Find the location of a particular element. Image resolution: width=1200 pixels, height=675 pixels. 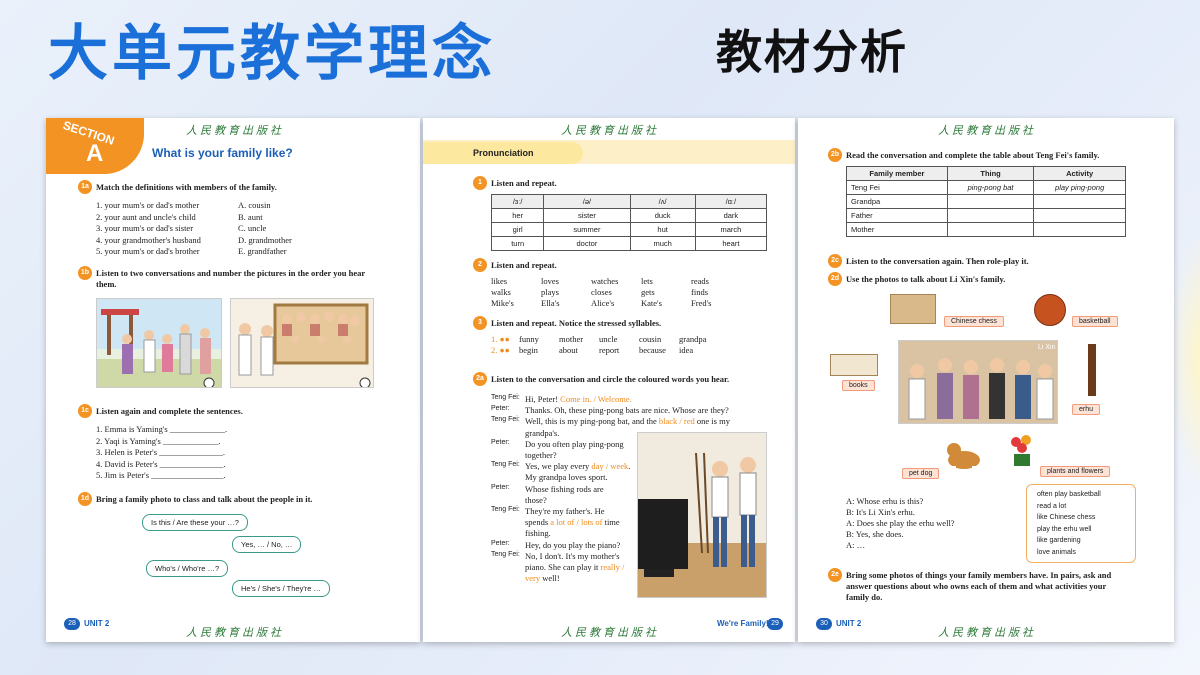

repeat-word: closes is located at coordinates (601, 292).